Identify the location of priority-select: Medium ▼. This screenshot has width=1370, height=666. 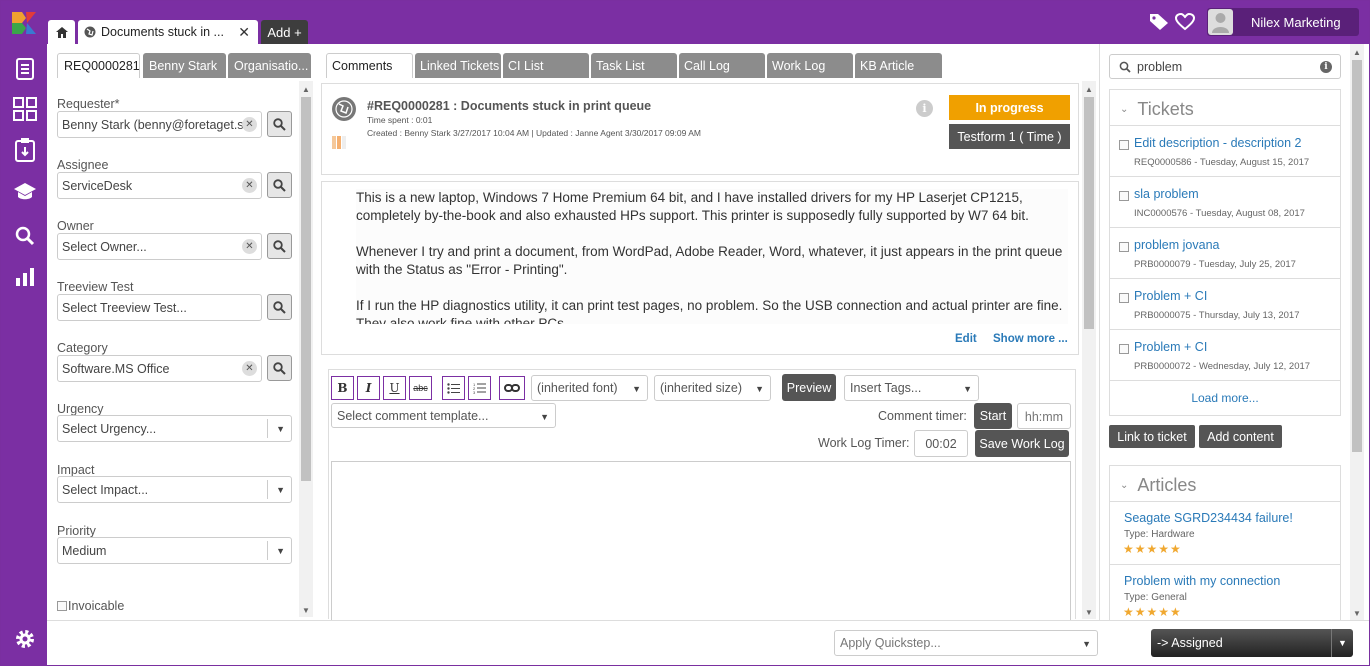
(174, 550).